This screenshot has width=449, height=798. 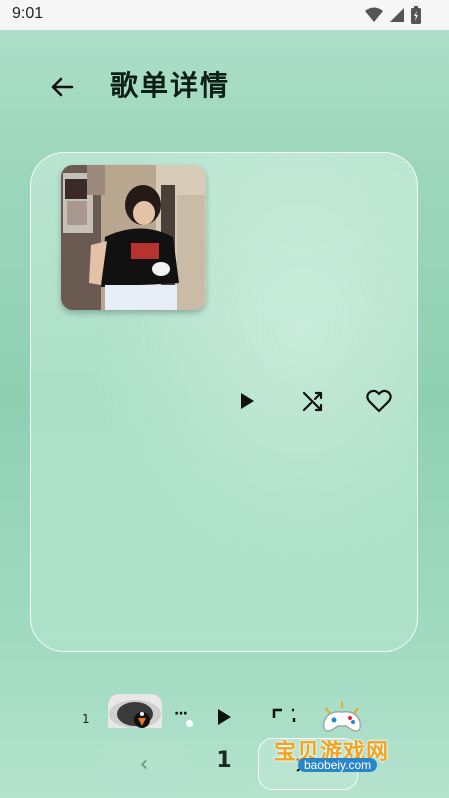 I want to click on favorite-button, so click(x=379, y=403).